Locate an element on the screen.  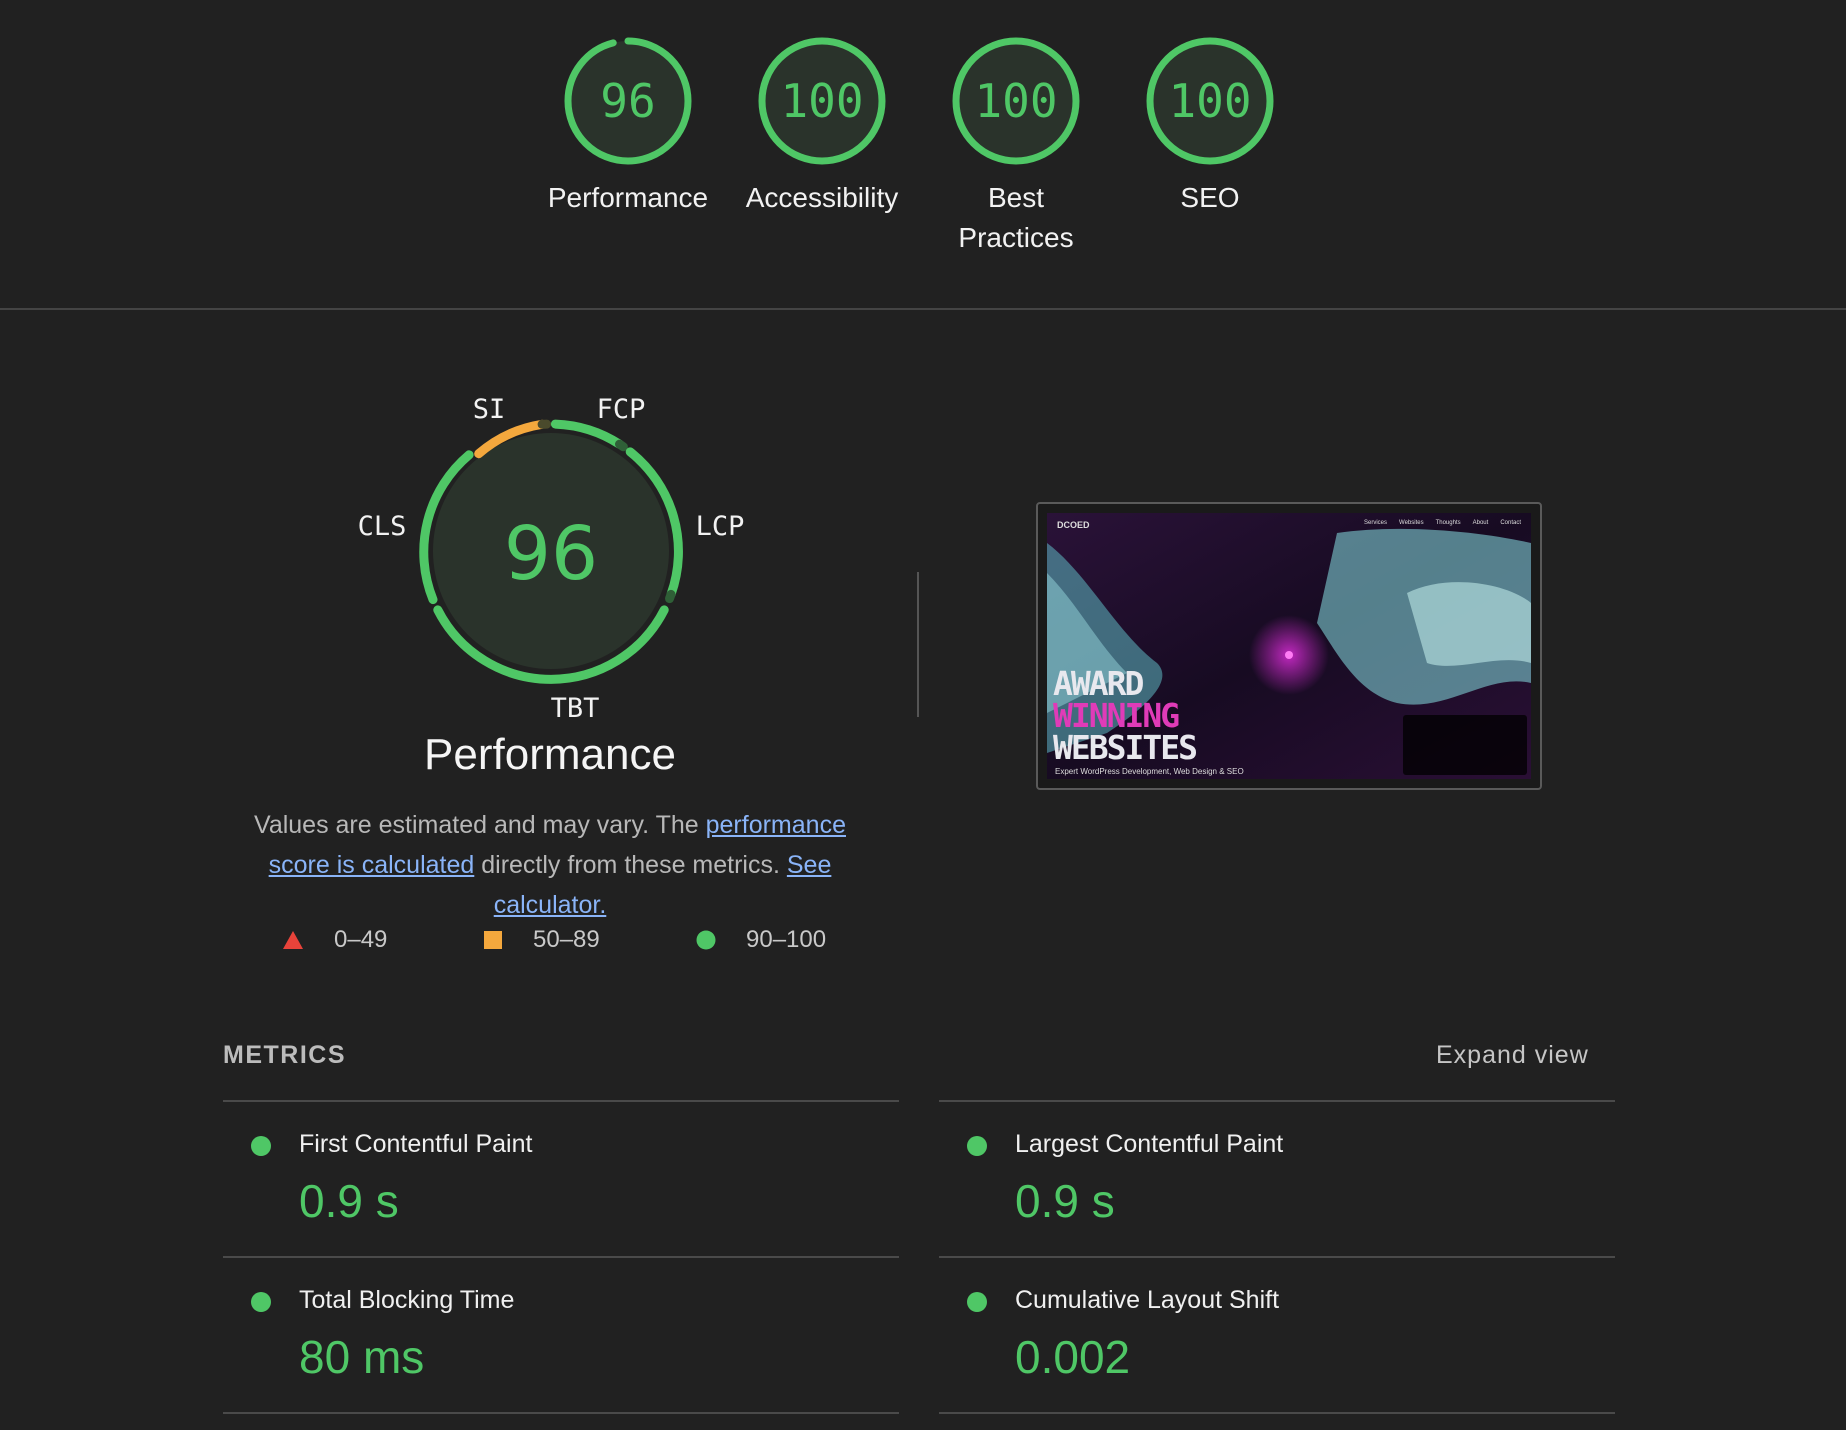
seo-gauge: 100 SEO is located at coordinates (1210, 127).